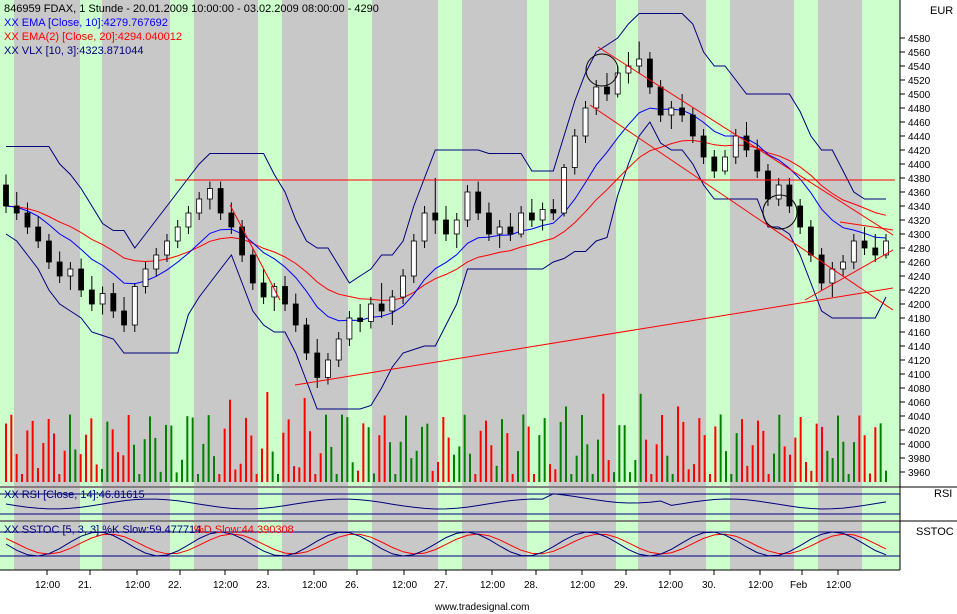 Image resolution: width=957 pixels, height=614 pixels. I want to click on price-tick-label: 4460, so click(919, 123).